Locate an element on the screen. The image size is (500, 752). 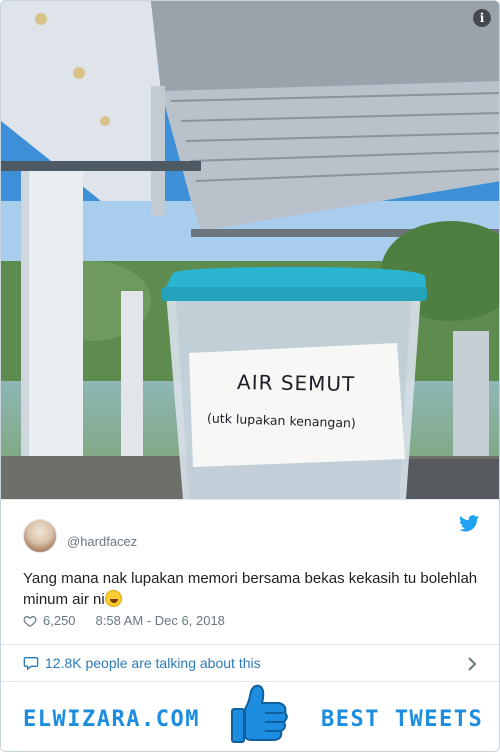
note-title: AIR SEMUT is located at coordinates (296, 383).